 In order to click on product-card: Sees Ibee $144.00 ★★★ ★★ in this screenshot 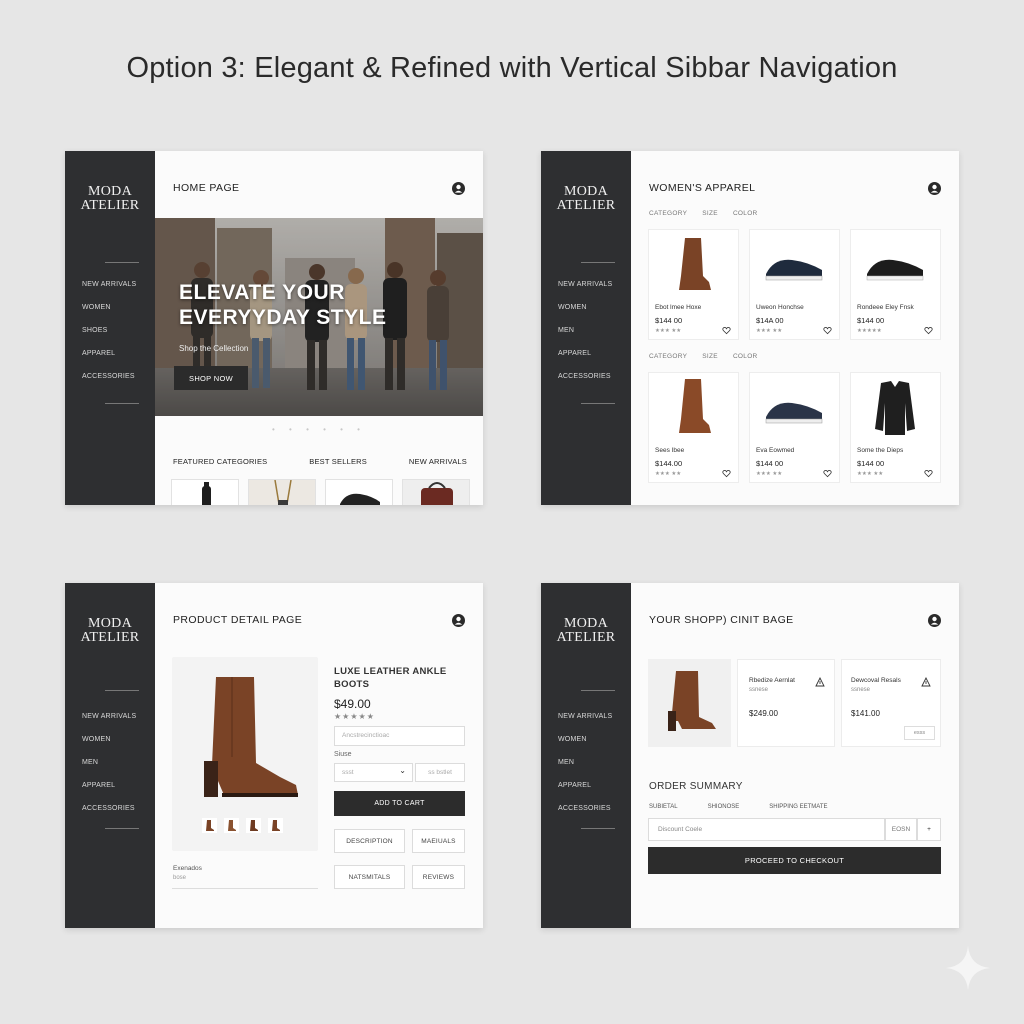, I will do `click(693, 427)`.